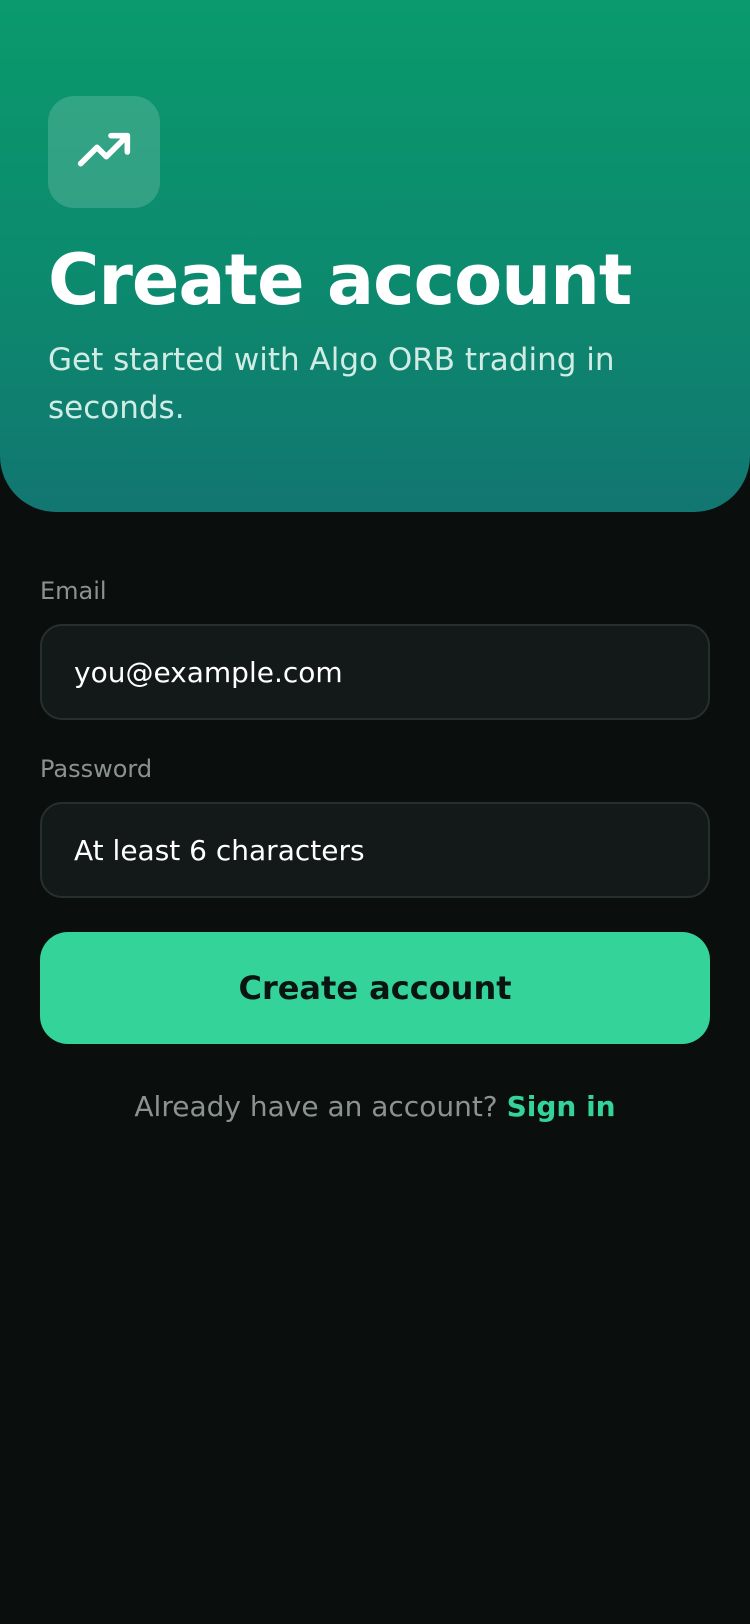 The width and height of the screenshot is (750, 1624). I want to click on signin-prompt-row: Already have an account? Sign in, so click(375, 1106).